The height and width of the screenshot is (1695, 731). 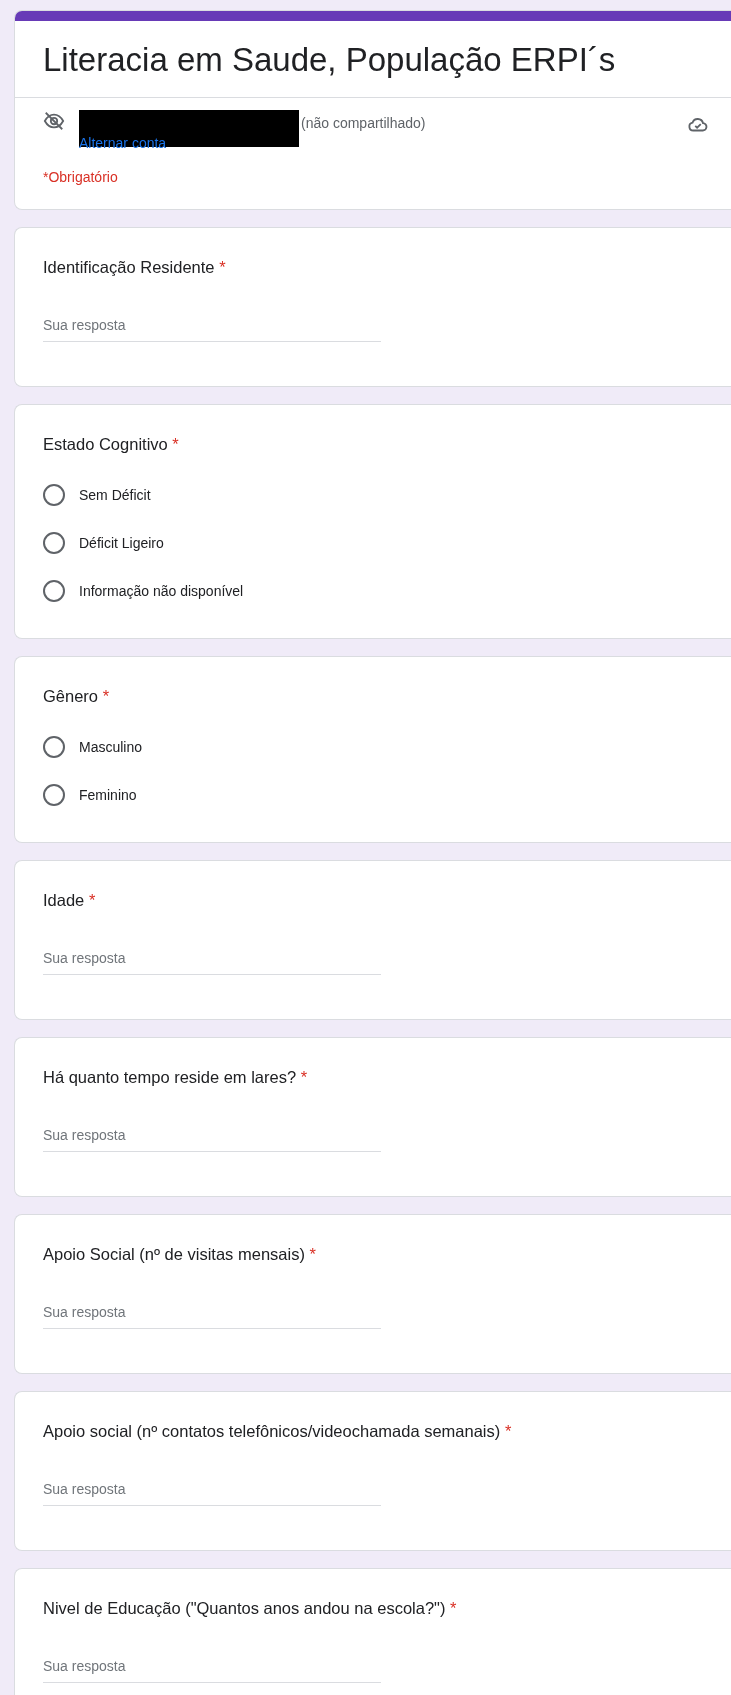 What do you see at coordinates (105, 444) in the screenshot?
I see `question-label: Estado Cognitivo` at bounding box center [105, 444].